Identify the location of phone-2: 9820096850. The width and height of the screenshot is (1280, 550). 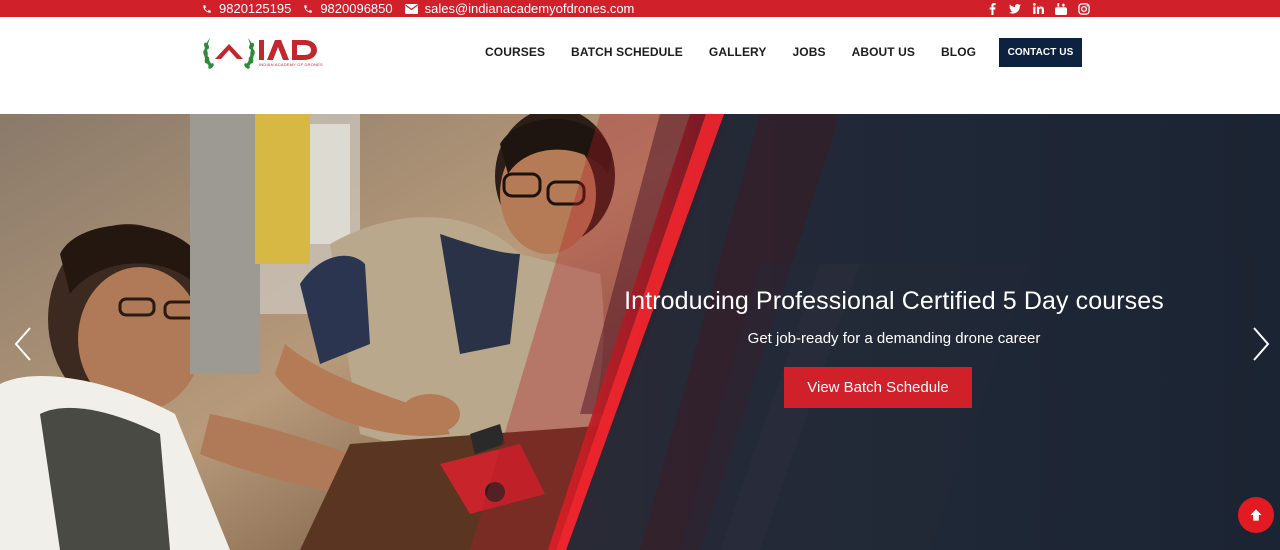
(348, 8).